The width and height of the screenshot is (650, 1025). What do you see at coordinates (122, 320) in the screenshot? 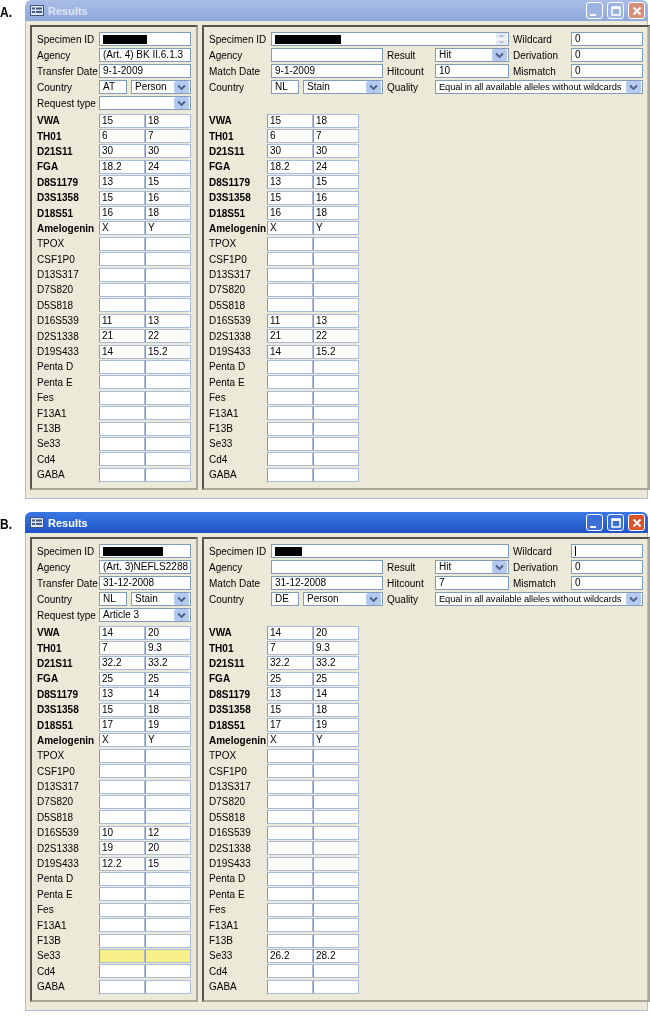
I see `allele-field: 11` at bounding box center [122, 320].